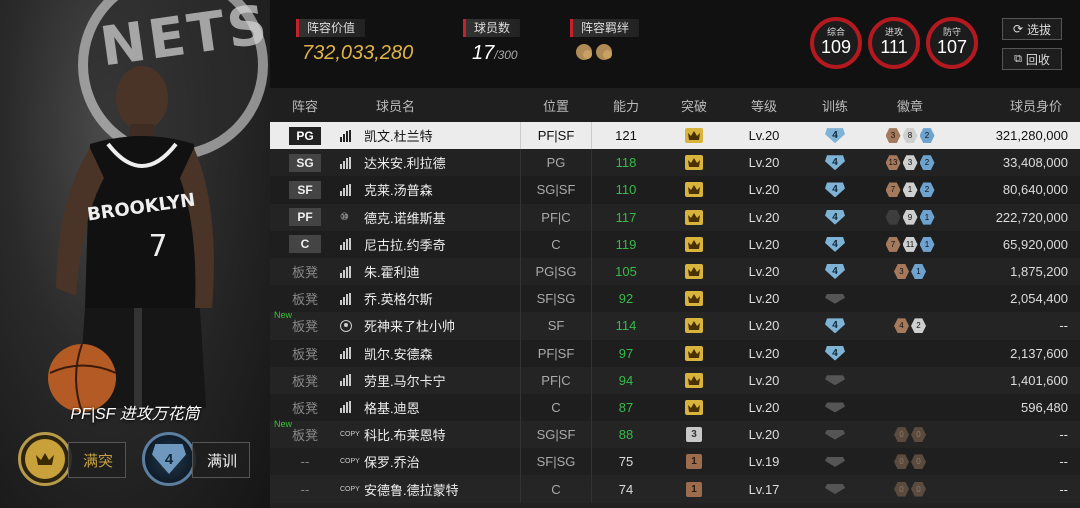 This screenshot has height=508, width=1080. Describe the element at coordinates (910, 244) in the screenshot. I see `badges-cell: 7 11 1` at that location.